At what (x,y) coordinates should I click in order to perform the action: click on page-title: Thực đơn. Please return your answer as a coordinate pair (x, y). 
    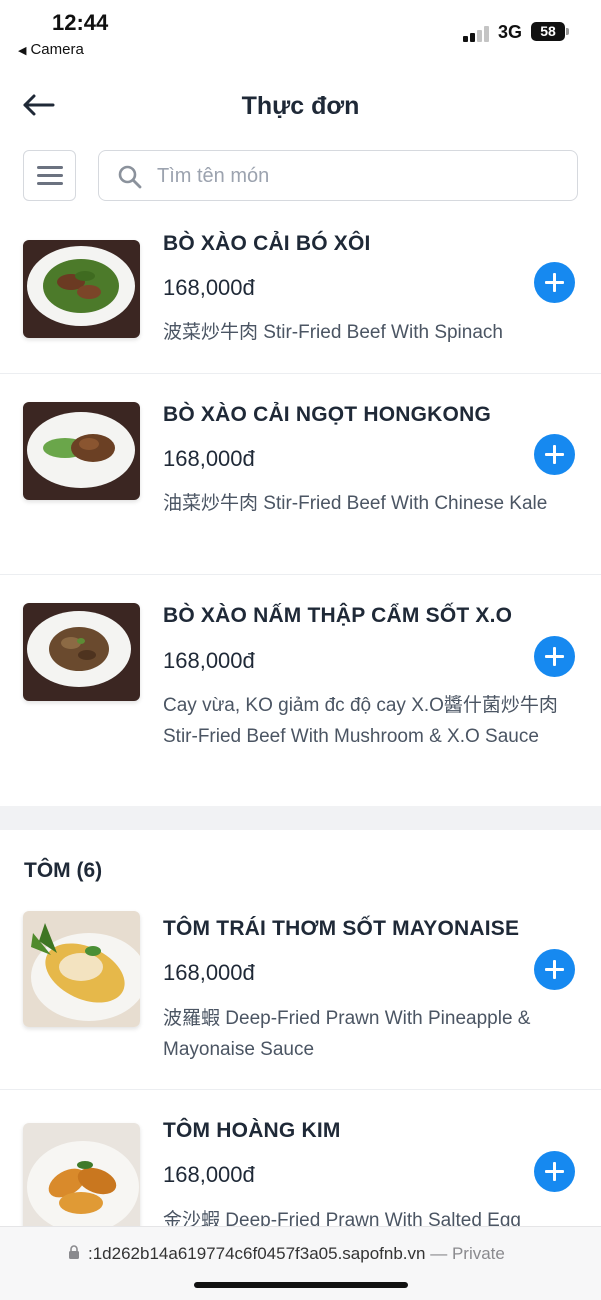
    Looking at the image, I should click on (300, 106).